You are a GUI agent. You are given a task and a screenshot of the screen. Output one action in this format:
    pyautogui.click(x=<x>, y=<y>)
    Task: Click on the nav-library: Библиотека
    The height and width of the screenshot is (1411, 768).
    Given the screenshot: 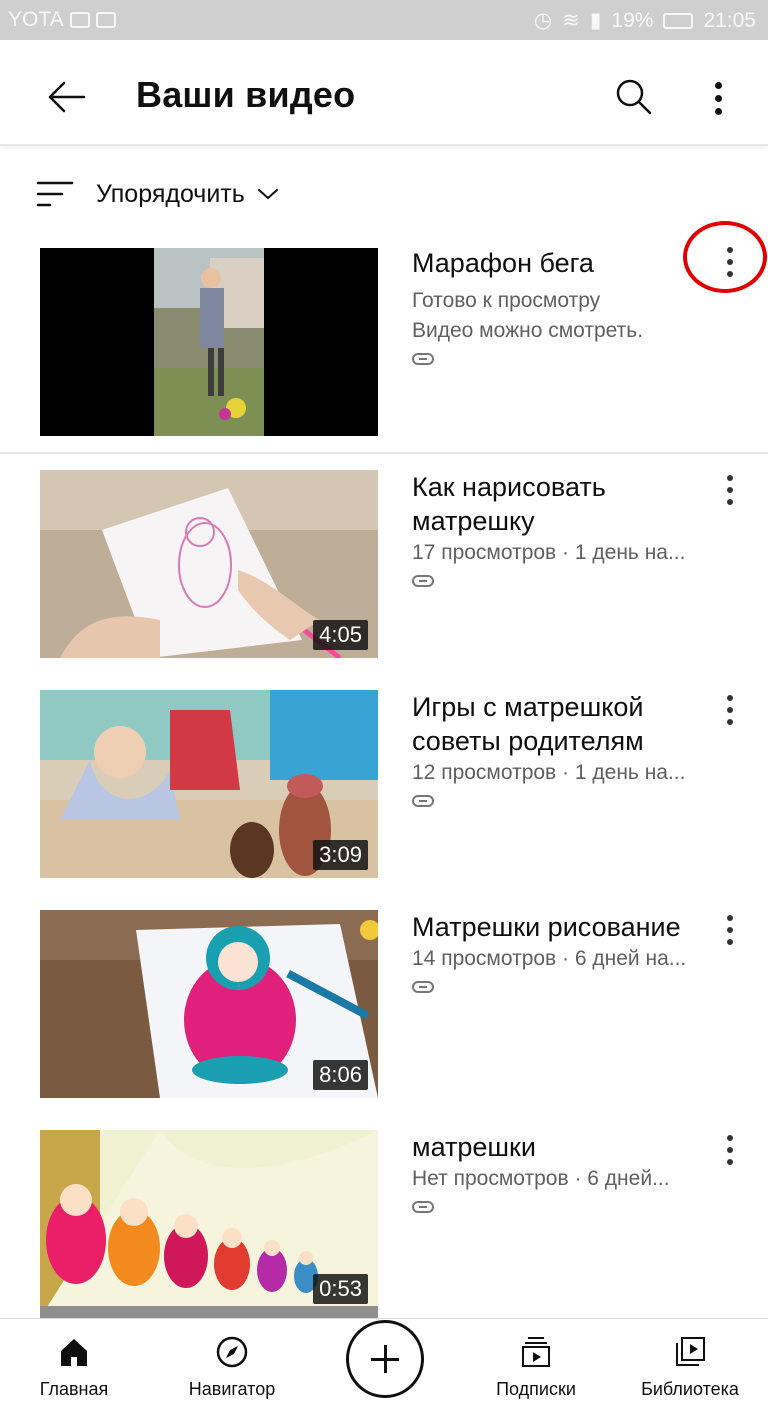 What is the action you would take?
    pyautogui.click(x=690, y=1365)
    